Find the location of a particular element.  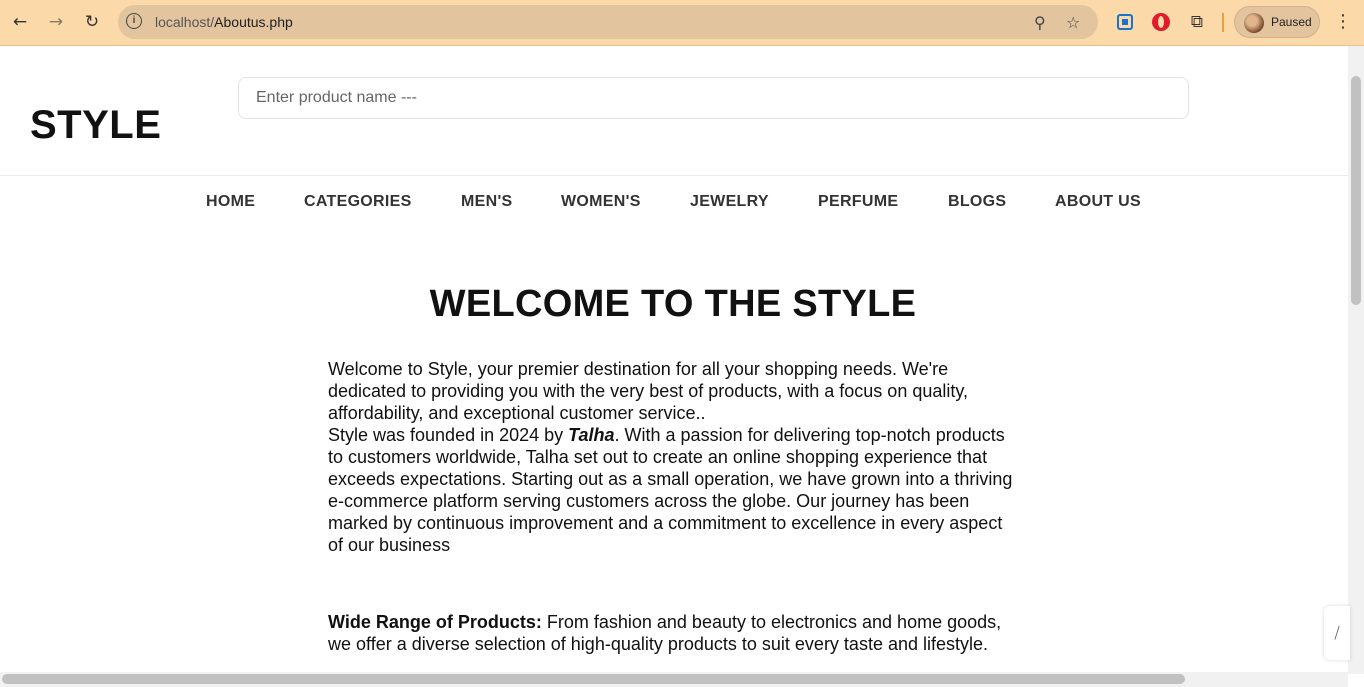

puzzle-icon: ⧉ is located at coordinates (1197, 22).